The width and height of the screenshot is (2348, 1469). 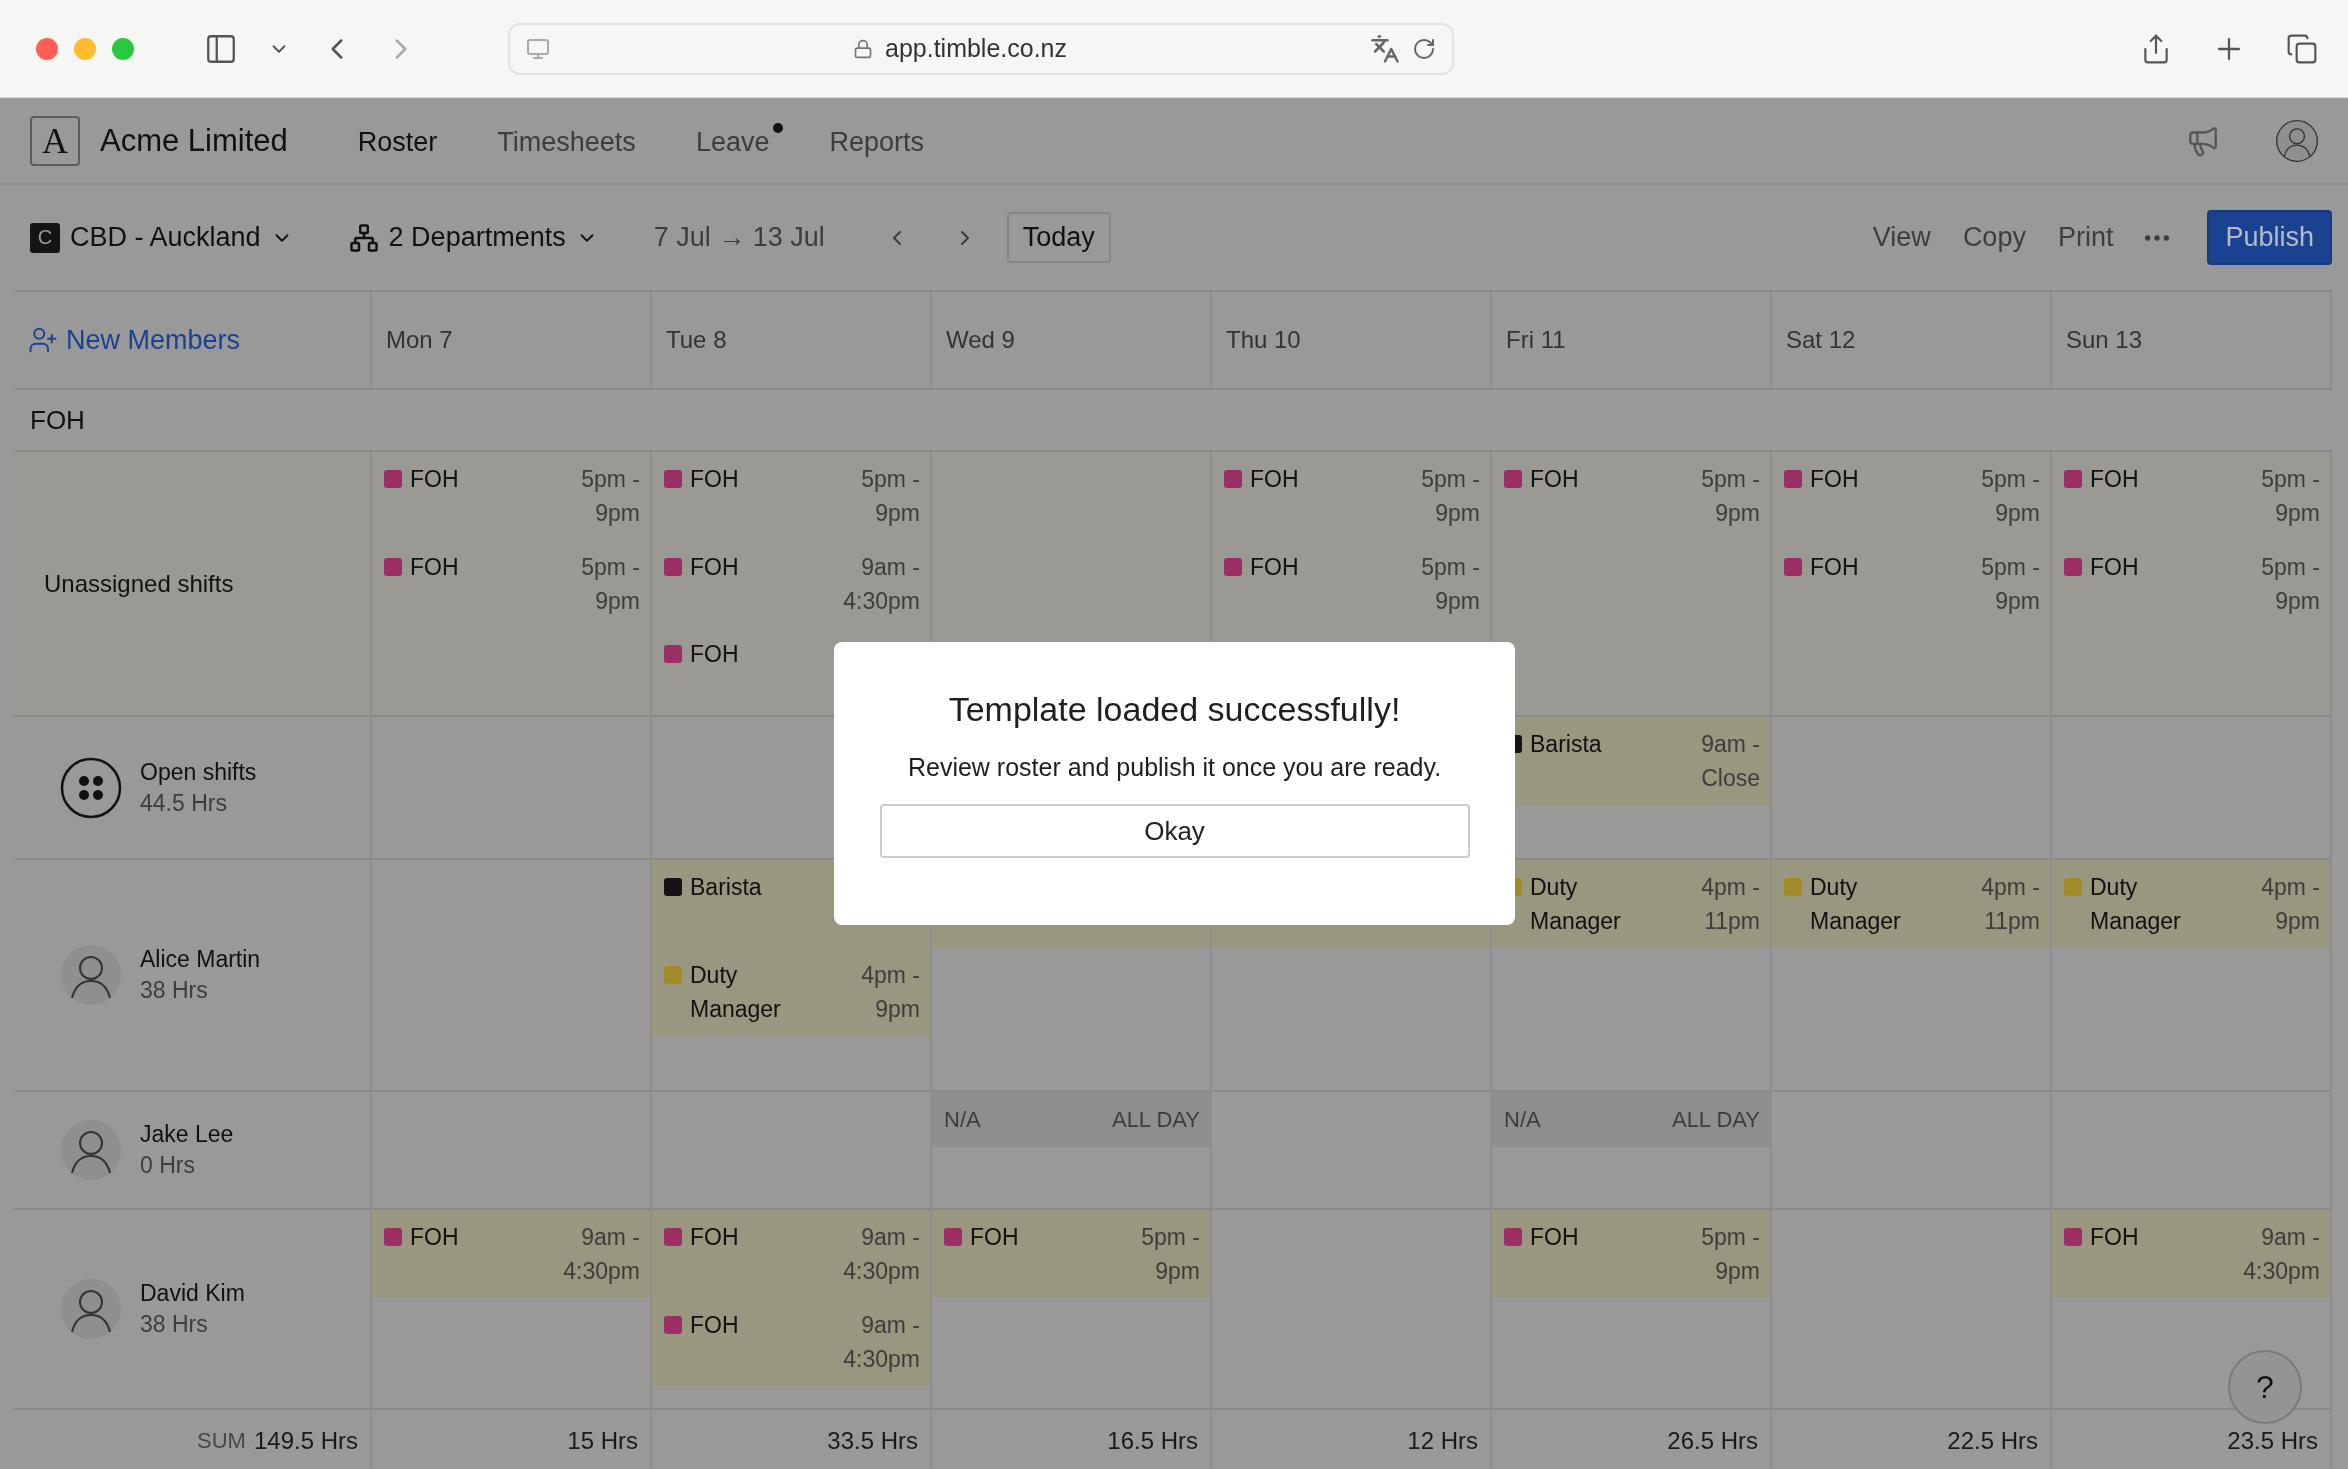 What do you see at coordinates (477, 237) in the screenshot?
I see `departments-label: 2 Departments` at bounding box center [477, 237].